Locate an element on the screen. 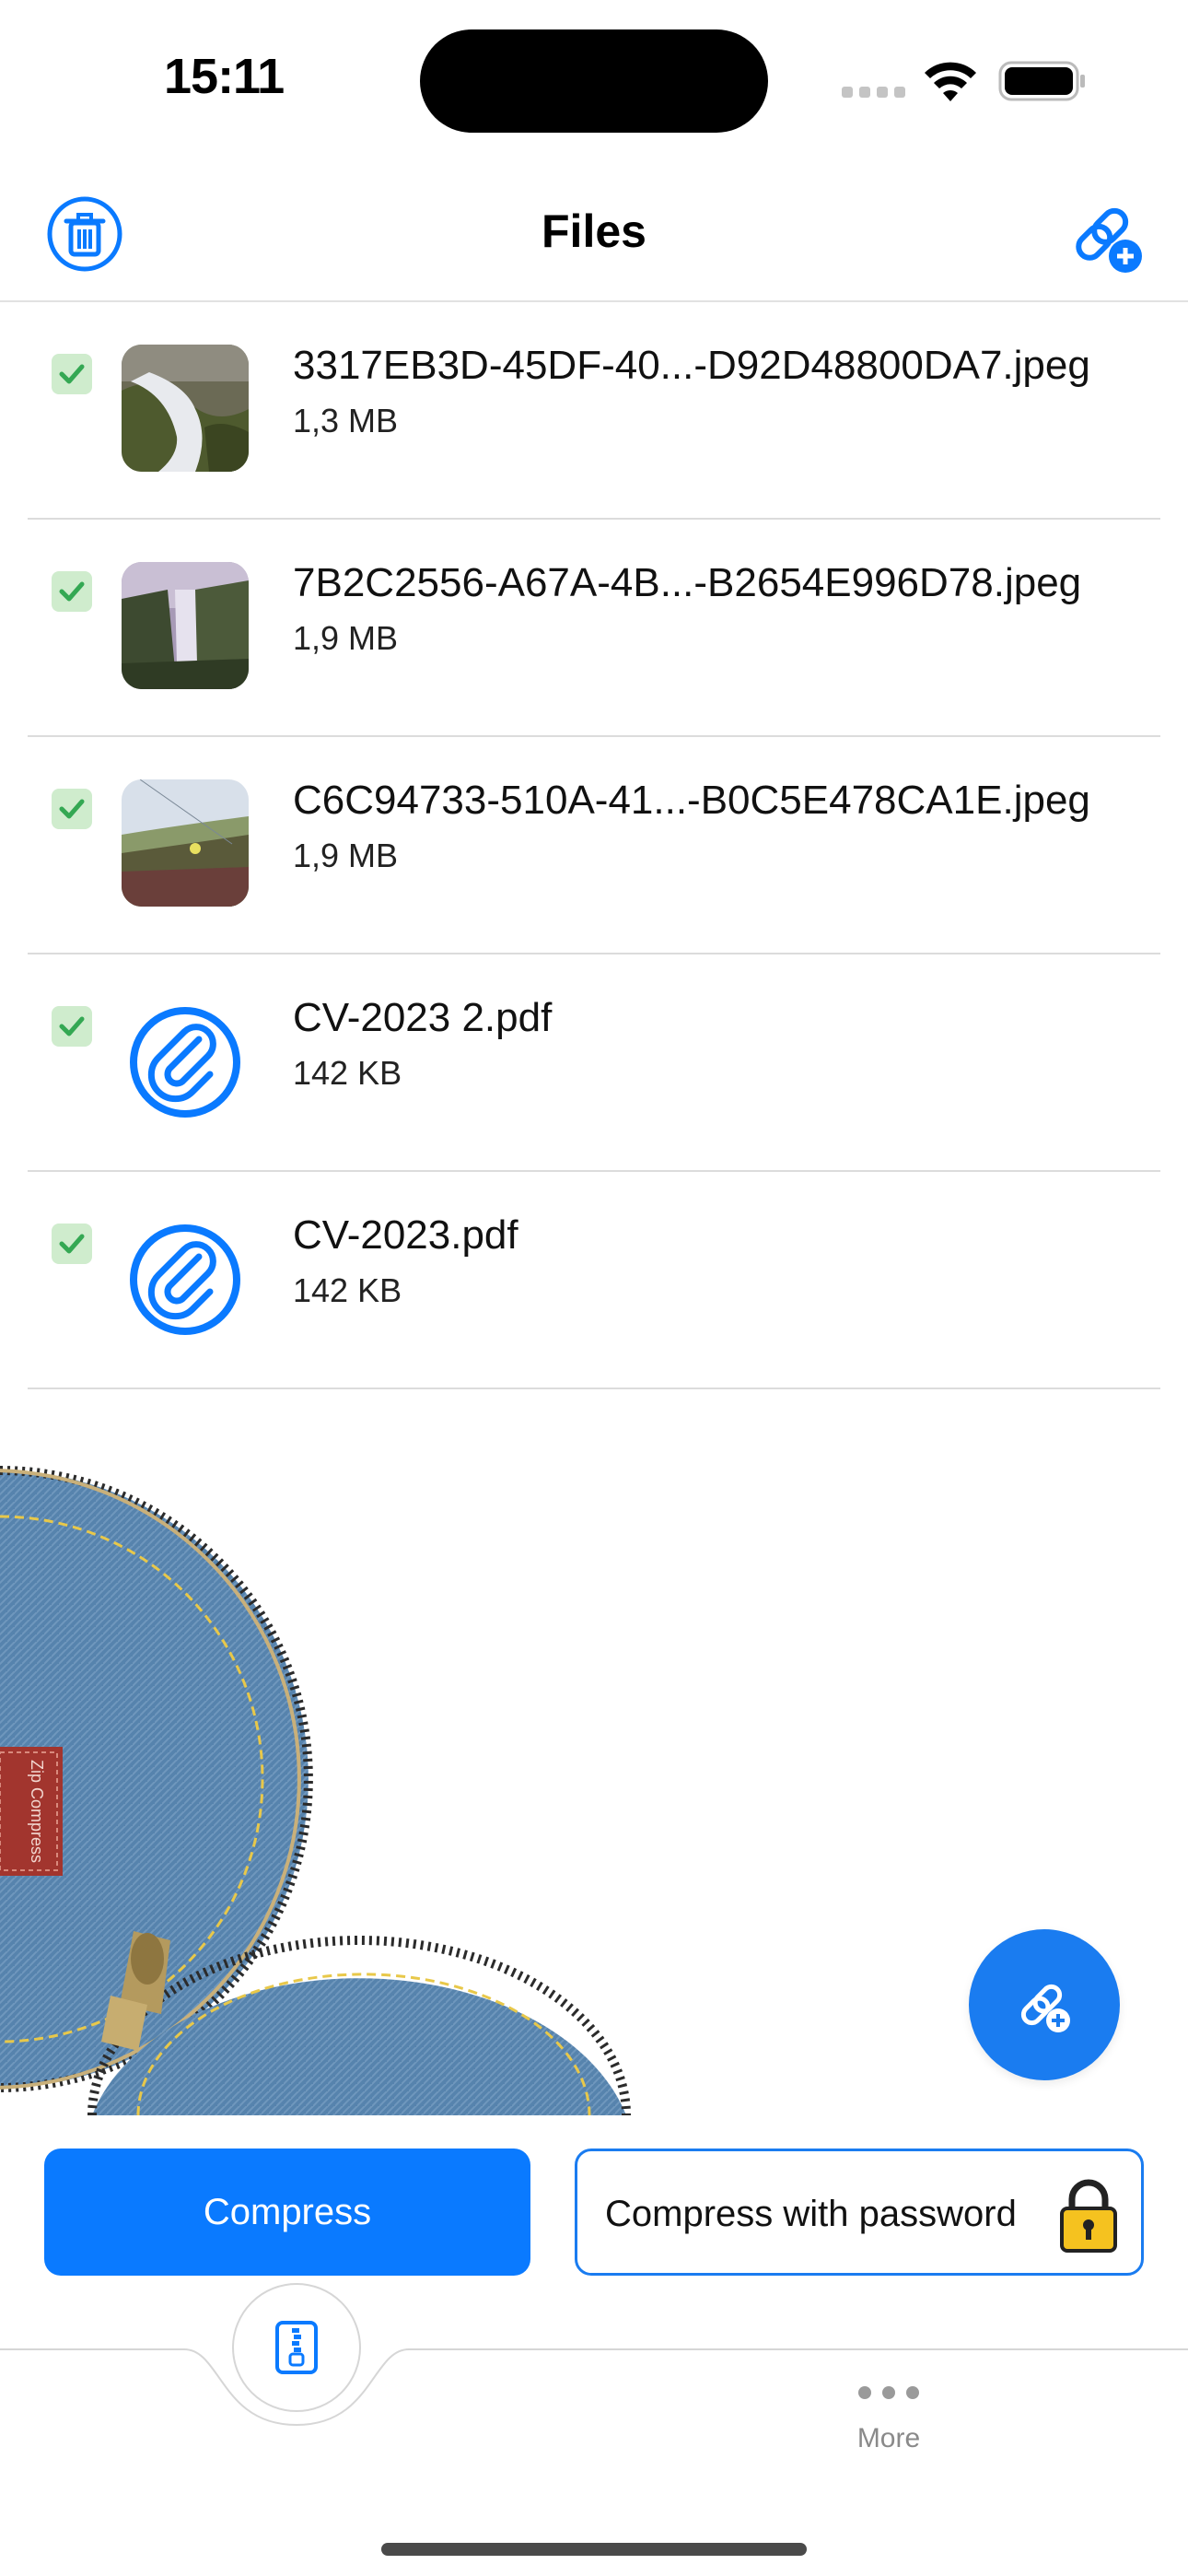 This screenshot has width=1188, height=2576. compress-with-password-button: Compress with password is located at coordinates (859, 2213).